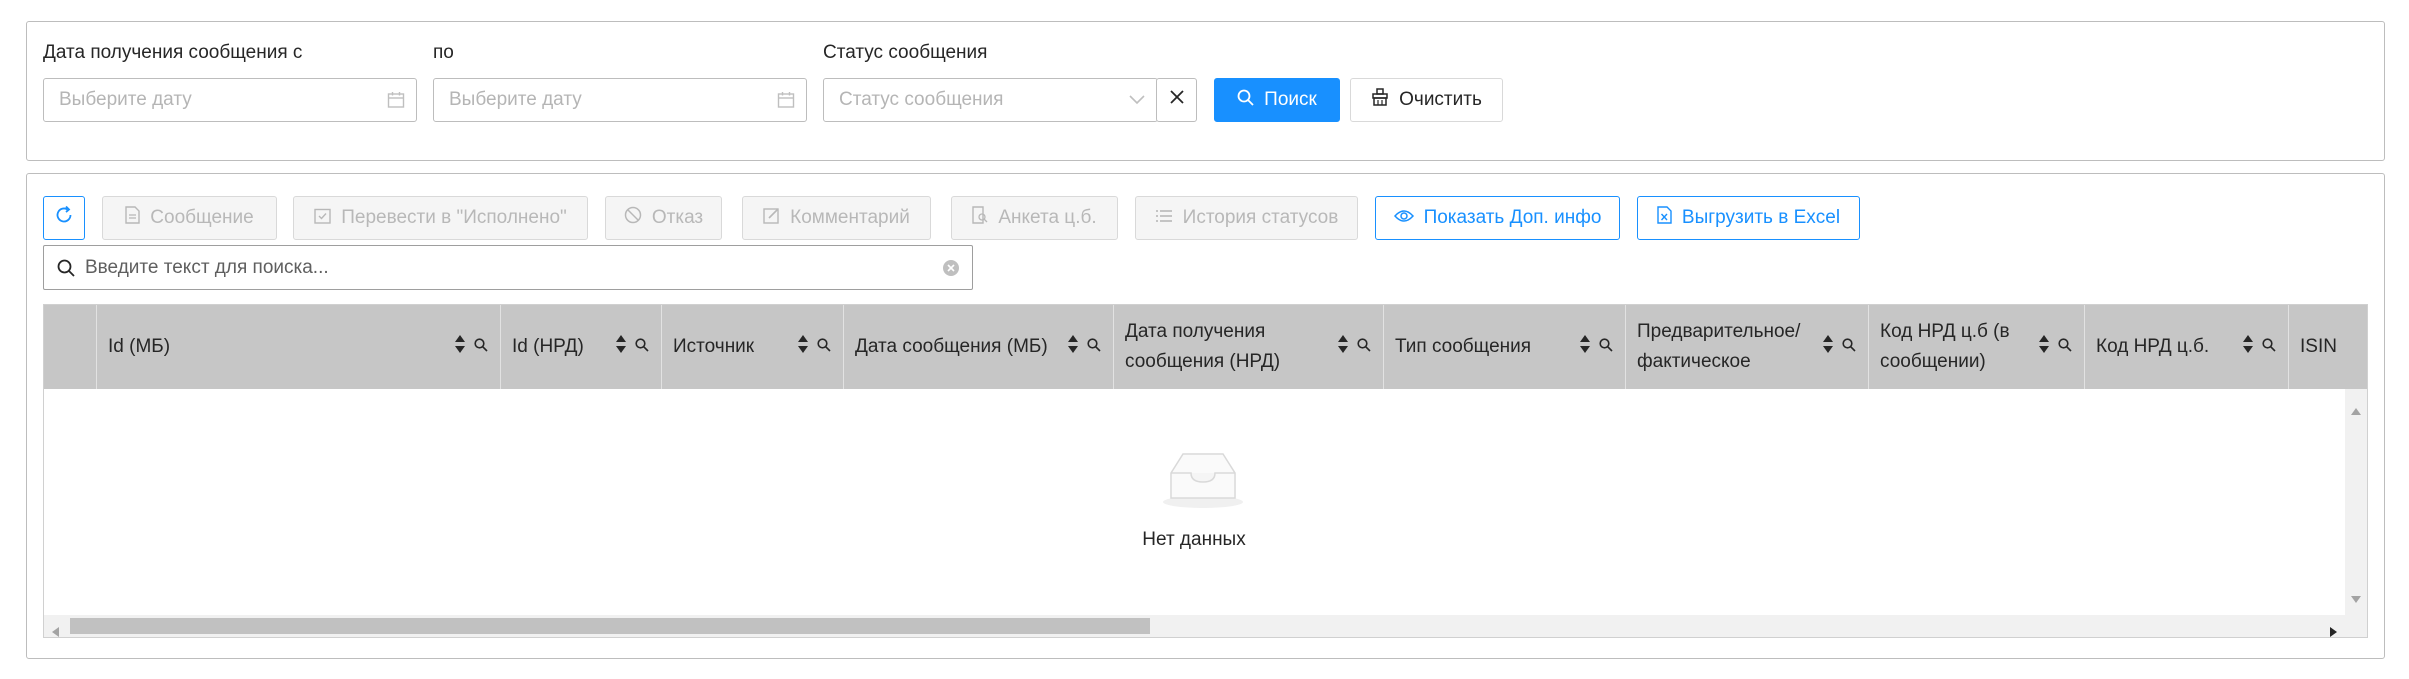 The width and height of the screenshot is (2409, 679). What do you see at coordinates (2333, 629) in the screenshot?
I see `scroll-right-icon` at bounding box center [2333, 629].